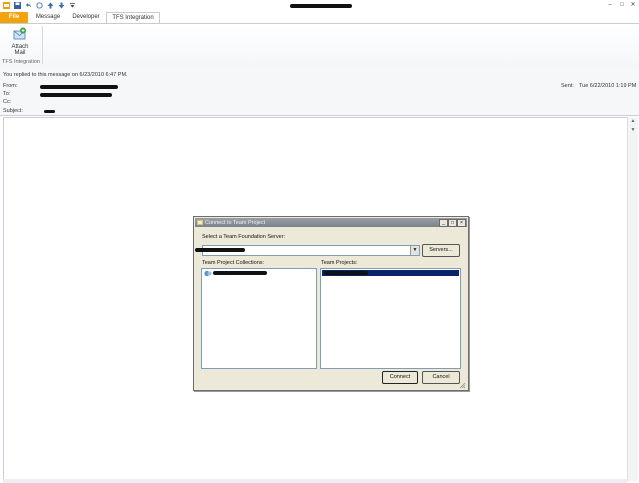 This screenshot has width=639, height=483. I want to click on save-icon, so click(17, 5).